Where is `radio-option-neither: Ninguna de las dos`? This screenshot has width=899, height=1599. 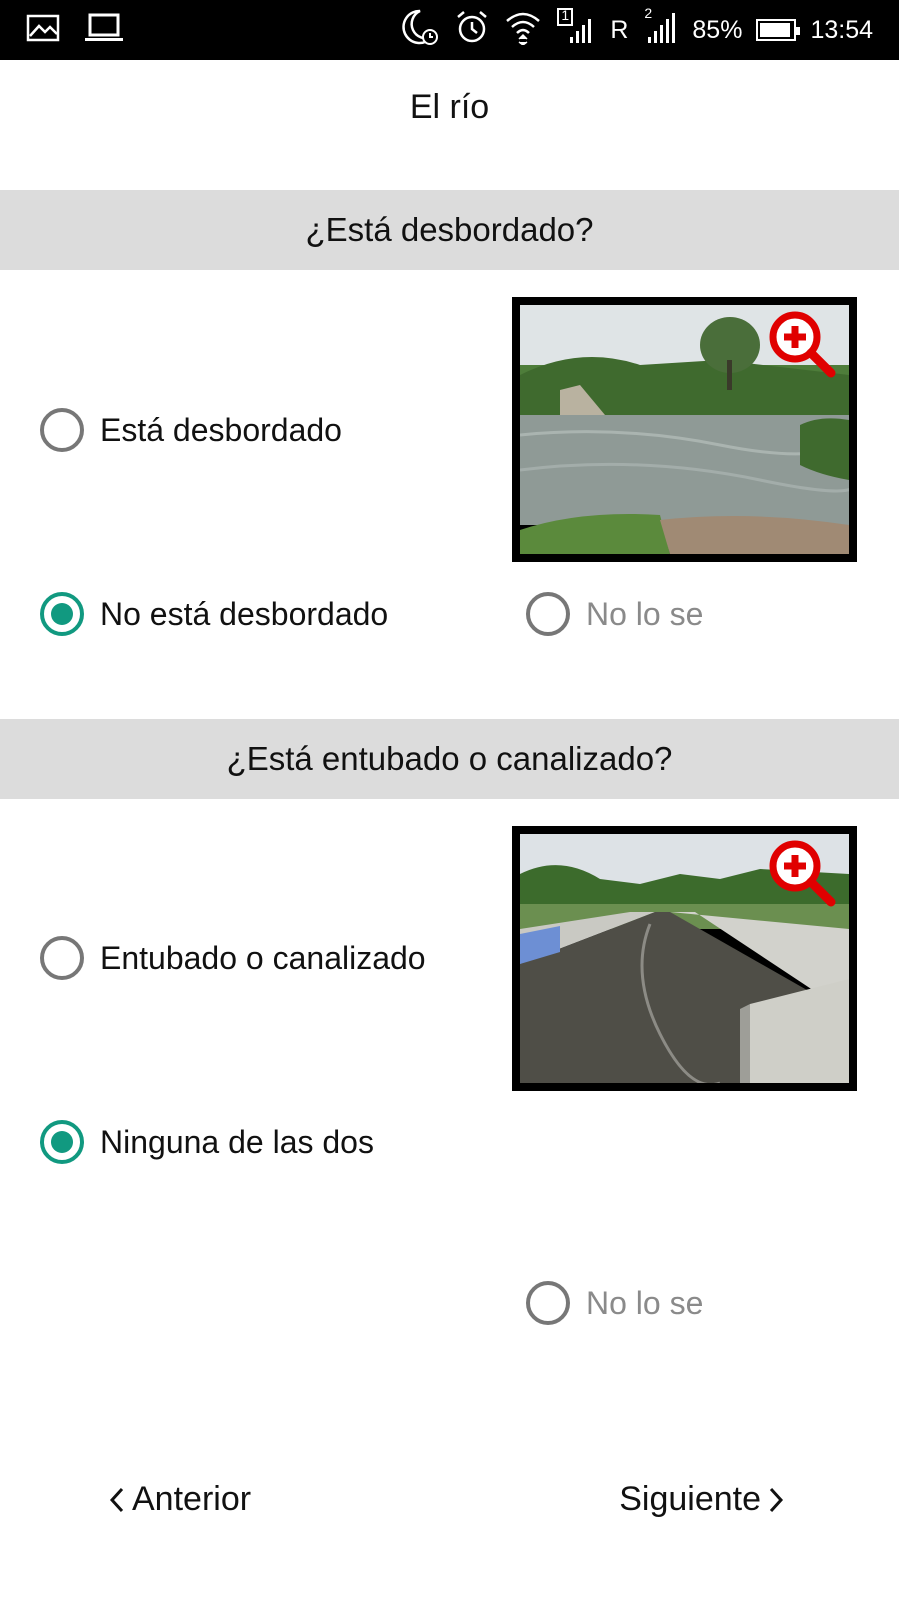 radio-option-neither: Ninguna de las dos is located at coordinates (207, 1142).